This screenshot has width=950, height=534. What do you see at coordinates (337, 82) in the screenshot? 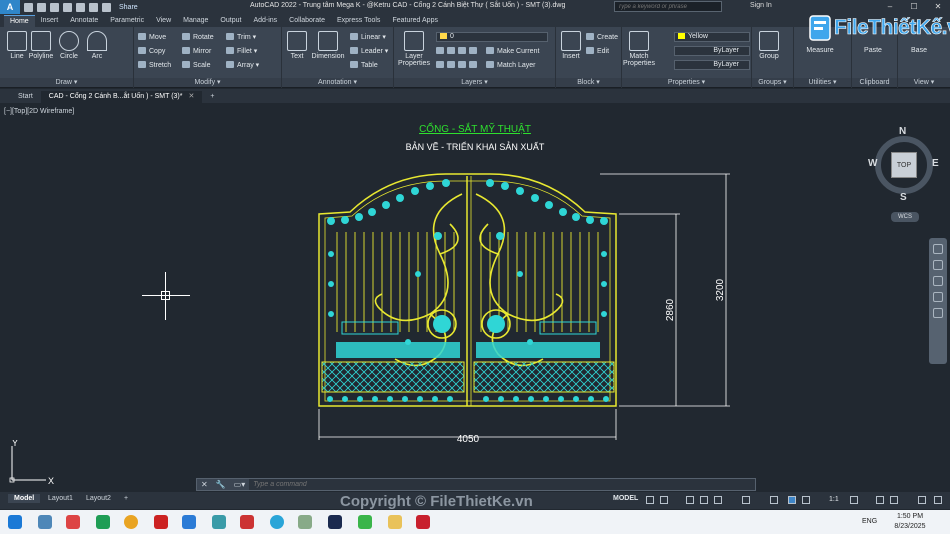
I see `annotation-panel-label: Annotation ▾` at bounding box center [337, 82].